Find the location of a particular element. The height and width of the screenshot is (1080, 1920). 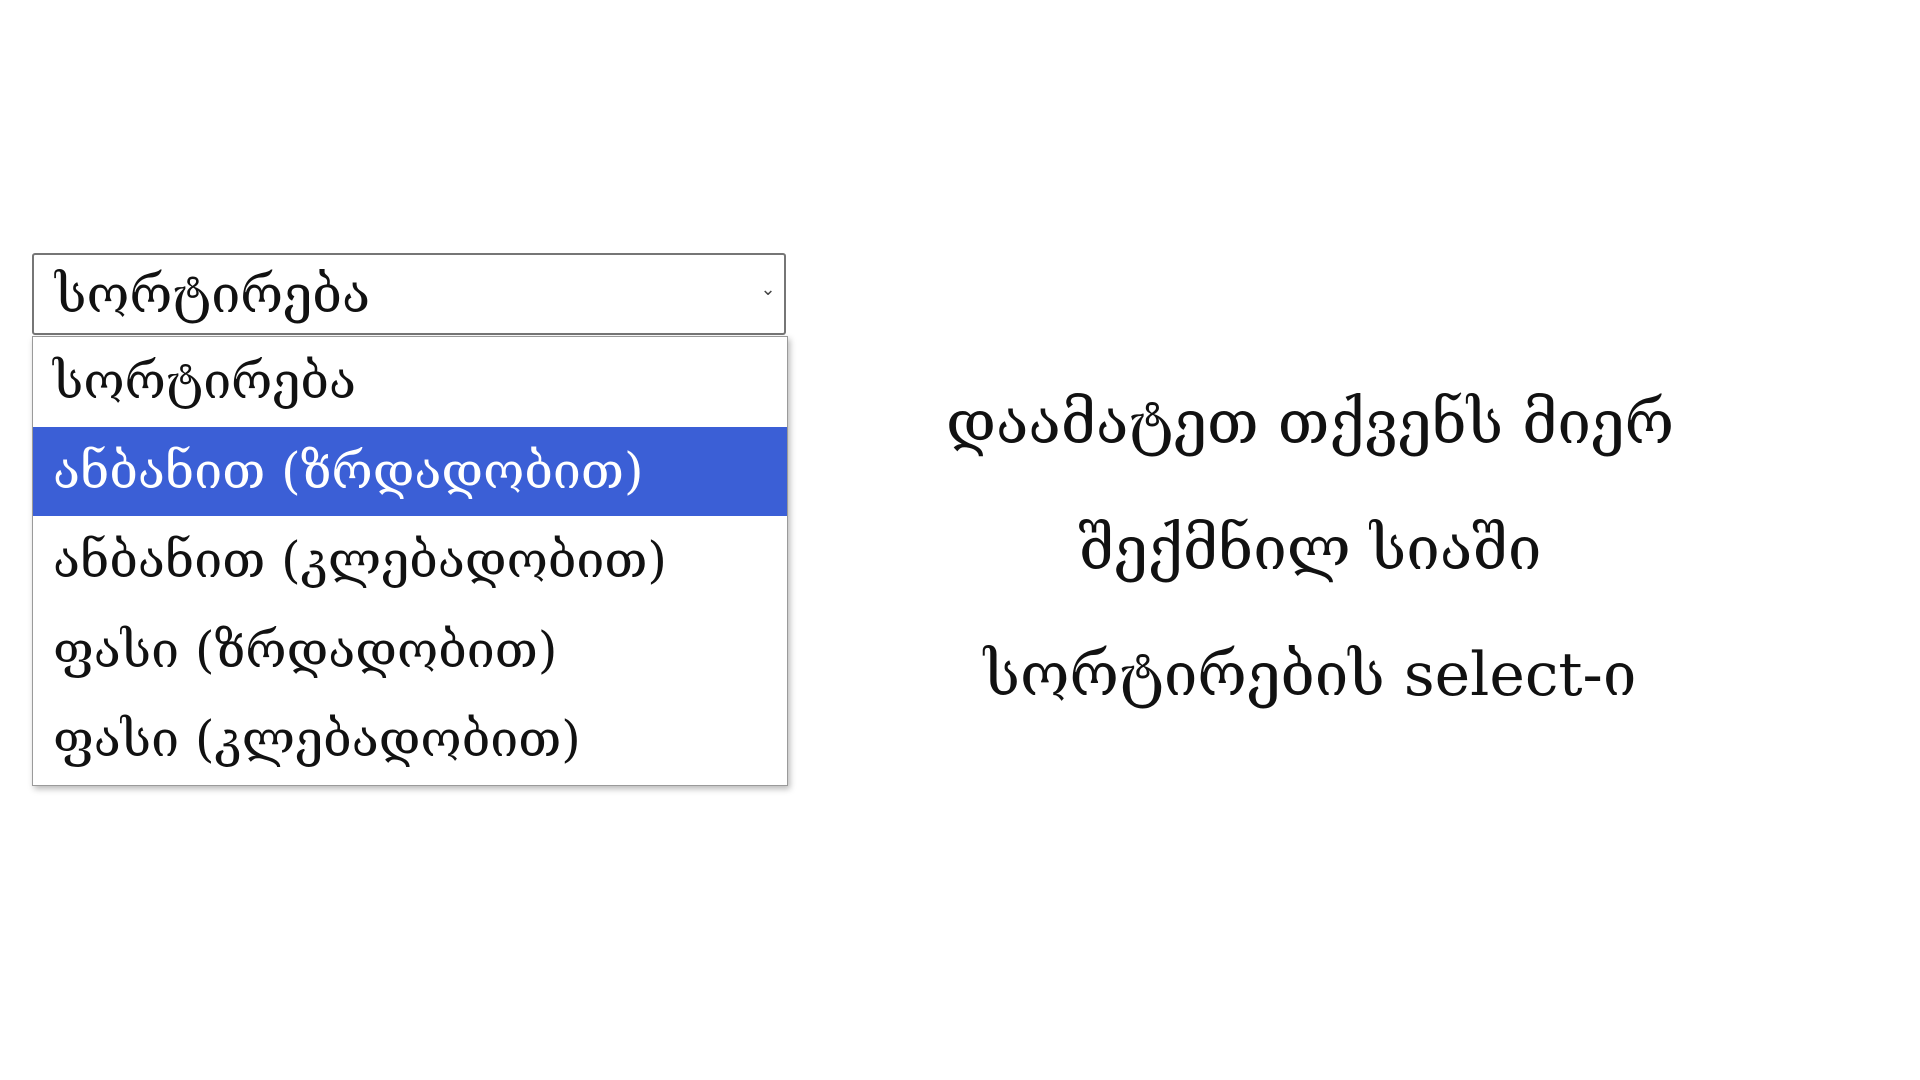

sort-option-alpha-desc: ანბანით (კლებადობით) is located at coordinates (410, 561).